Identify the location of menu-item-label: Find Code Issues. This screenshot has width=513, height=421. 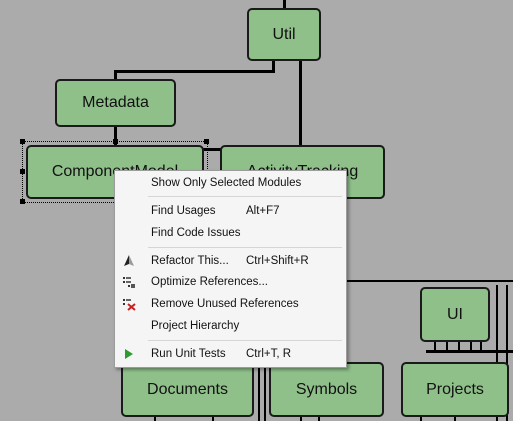
(196, 233).